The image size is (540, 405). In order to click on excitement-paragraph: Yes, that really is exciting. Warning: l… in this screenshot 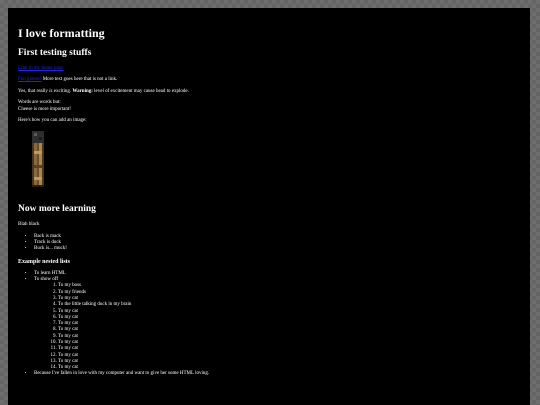, I will do `click(269, 92)`.